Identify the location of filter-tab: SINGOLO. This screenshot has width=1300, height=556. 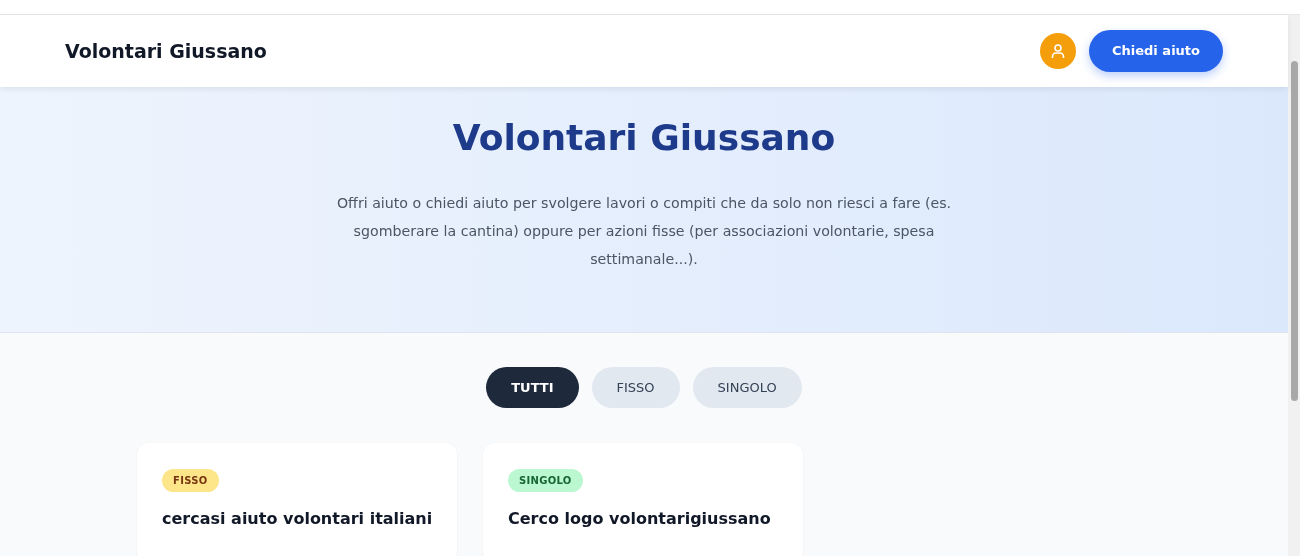
(747, 387).